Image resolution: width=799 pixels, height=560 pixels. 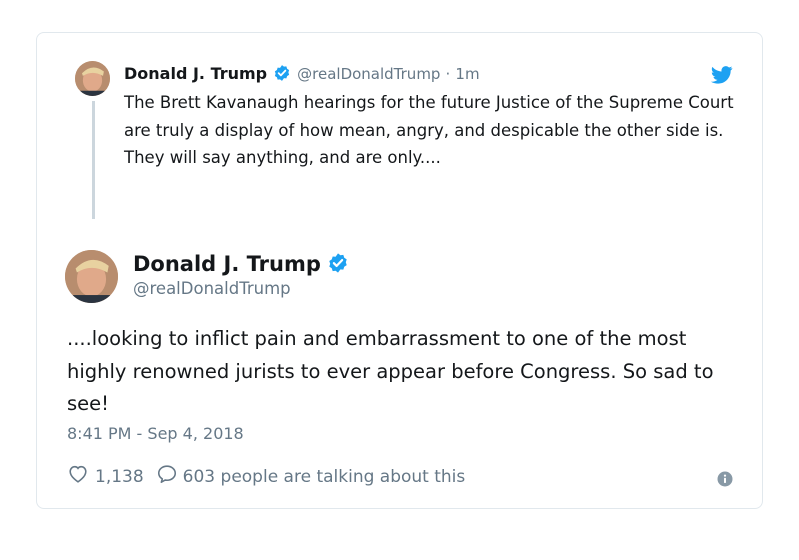 What do you see at coordinates (467, 74) in the screenshot?
I see `parent-tweet-time: 1m` at bounding box center [467, 74].